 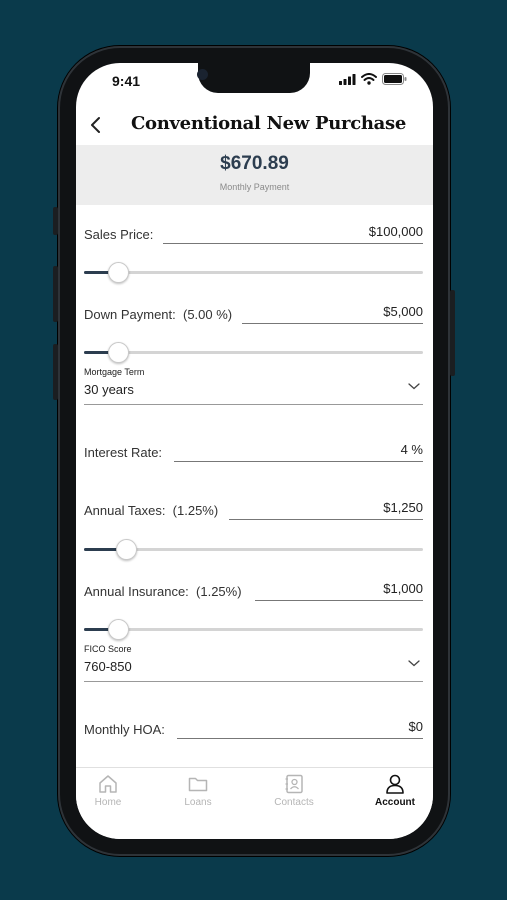 What do you see at coordinates (369, 79) in the screenshot?
I see `wifi-icon` at bounding box center [369, 79].